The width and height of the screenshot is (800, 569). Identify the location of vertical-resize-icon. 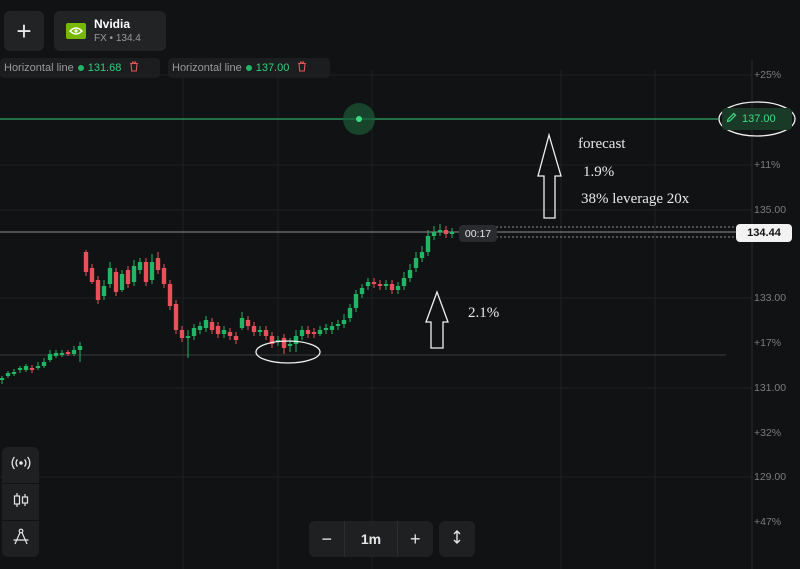
(457, 539).